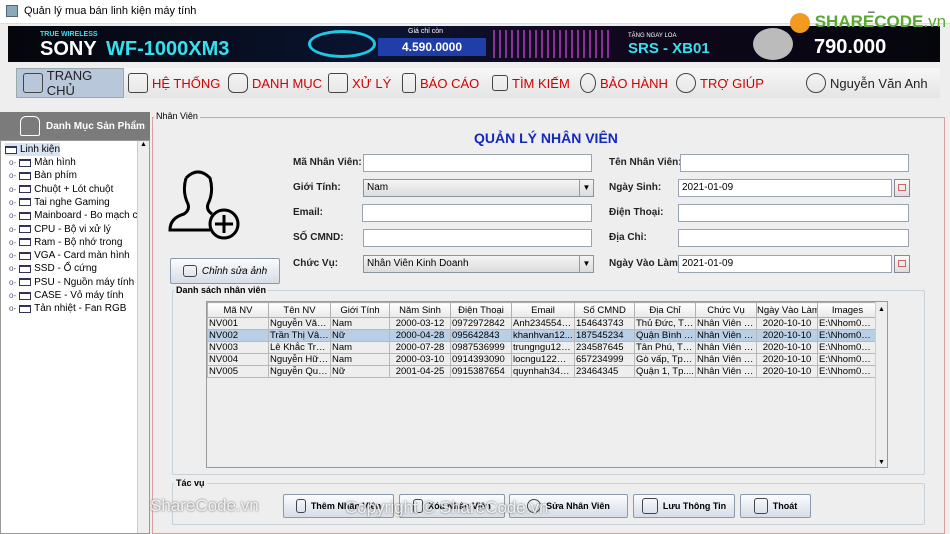 The height and width of the screenshot is (534, 950). I want to click on tree-item: o- CPU - Bộ vi xử lý, so click(60, 229).